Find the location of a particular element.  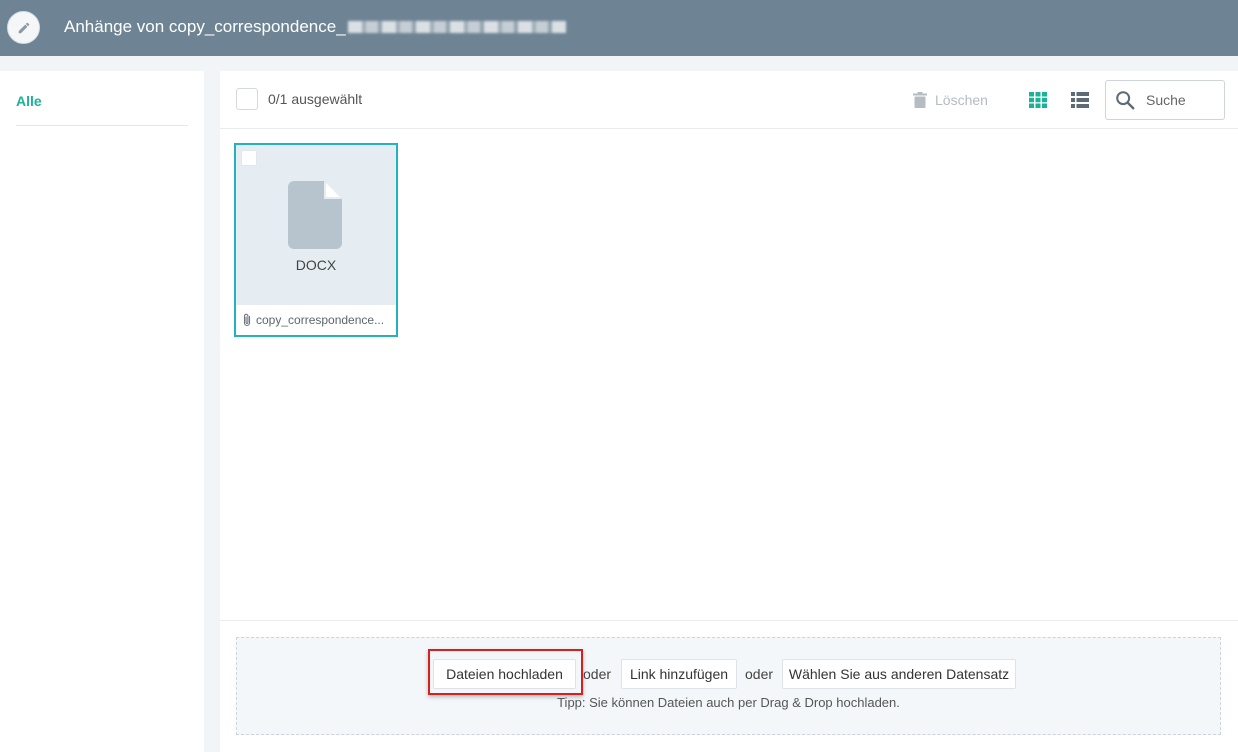

grid-view-button is located at coordinates (1038, 100).